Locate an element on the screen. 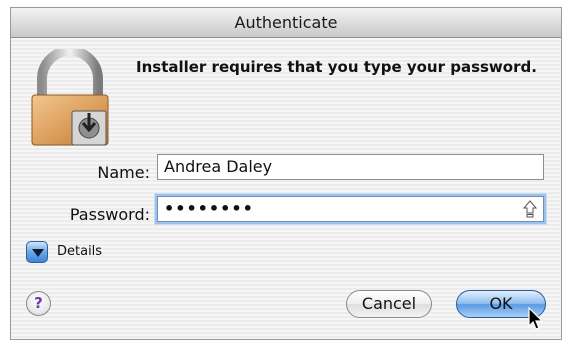 The height and width of the screenshot is (346, 574). details-label: Details is located at coordinates (79, 251).